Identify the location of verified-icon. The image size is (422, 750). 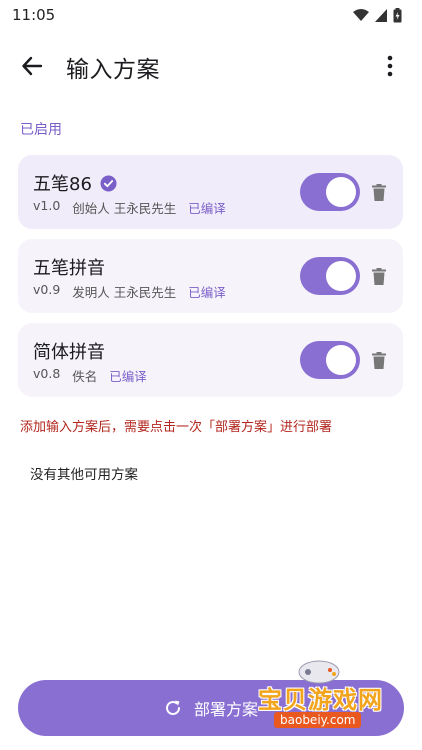
(108, 183).